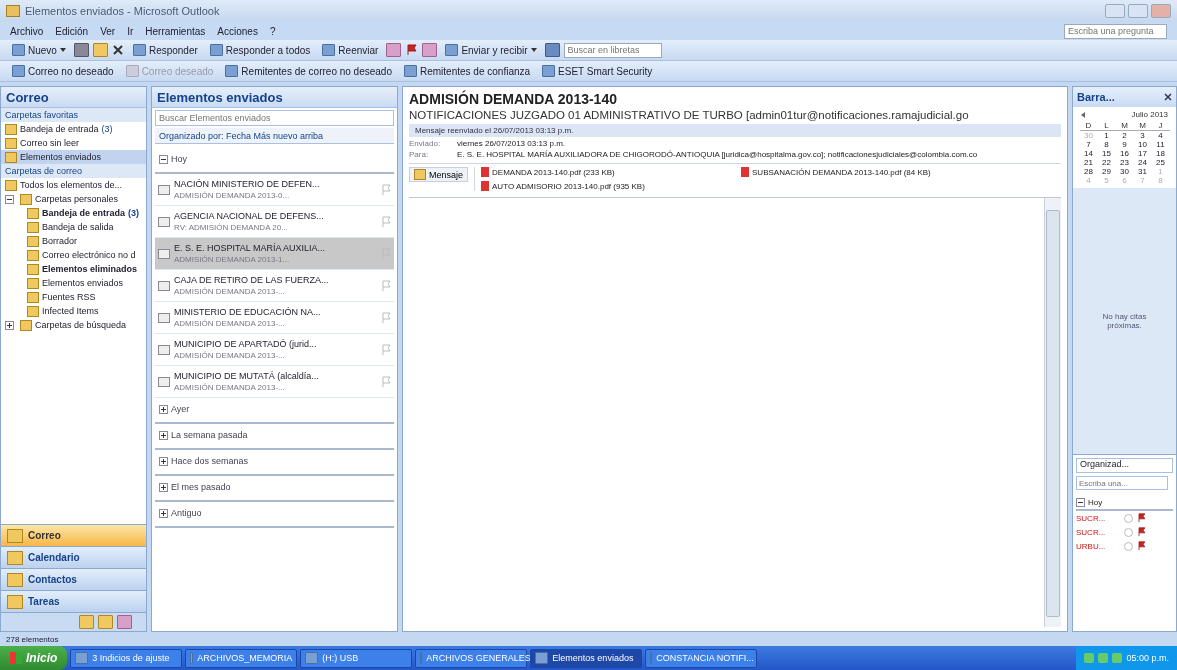 This screenshot has width=1177, height=670. What do you see at coordinates (274, 463) in the screenshot?
I see `group-header: Hace dos semanas` at bounding box center [274, 463].